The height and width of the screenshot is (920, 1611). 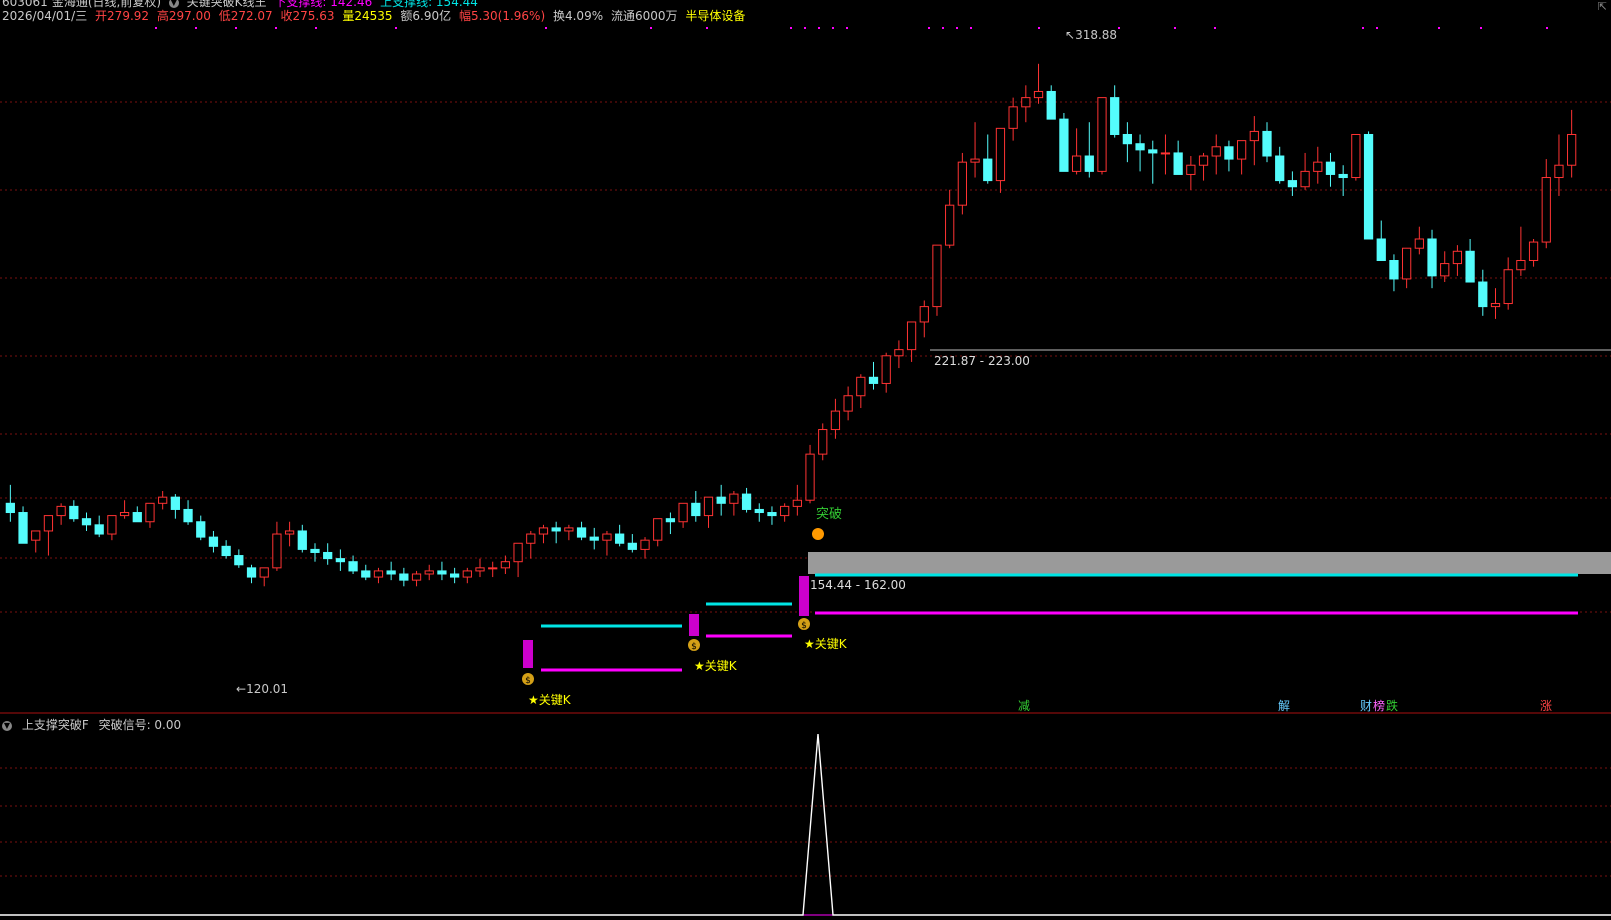 What do you see at coordinates (1546, 705) in the screenshot?
I see `event-tag-rise: 涨` at bounding box center [1546, 705].